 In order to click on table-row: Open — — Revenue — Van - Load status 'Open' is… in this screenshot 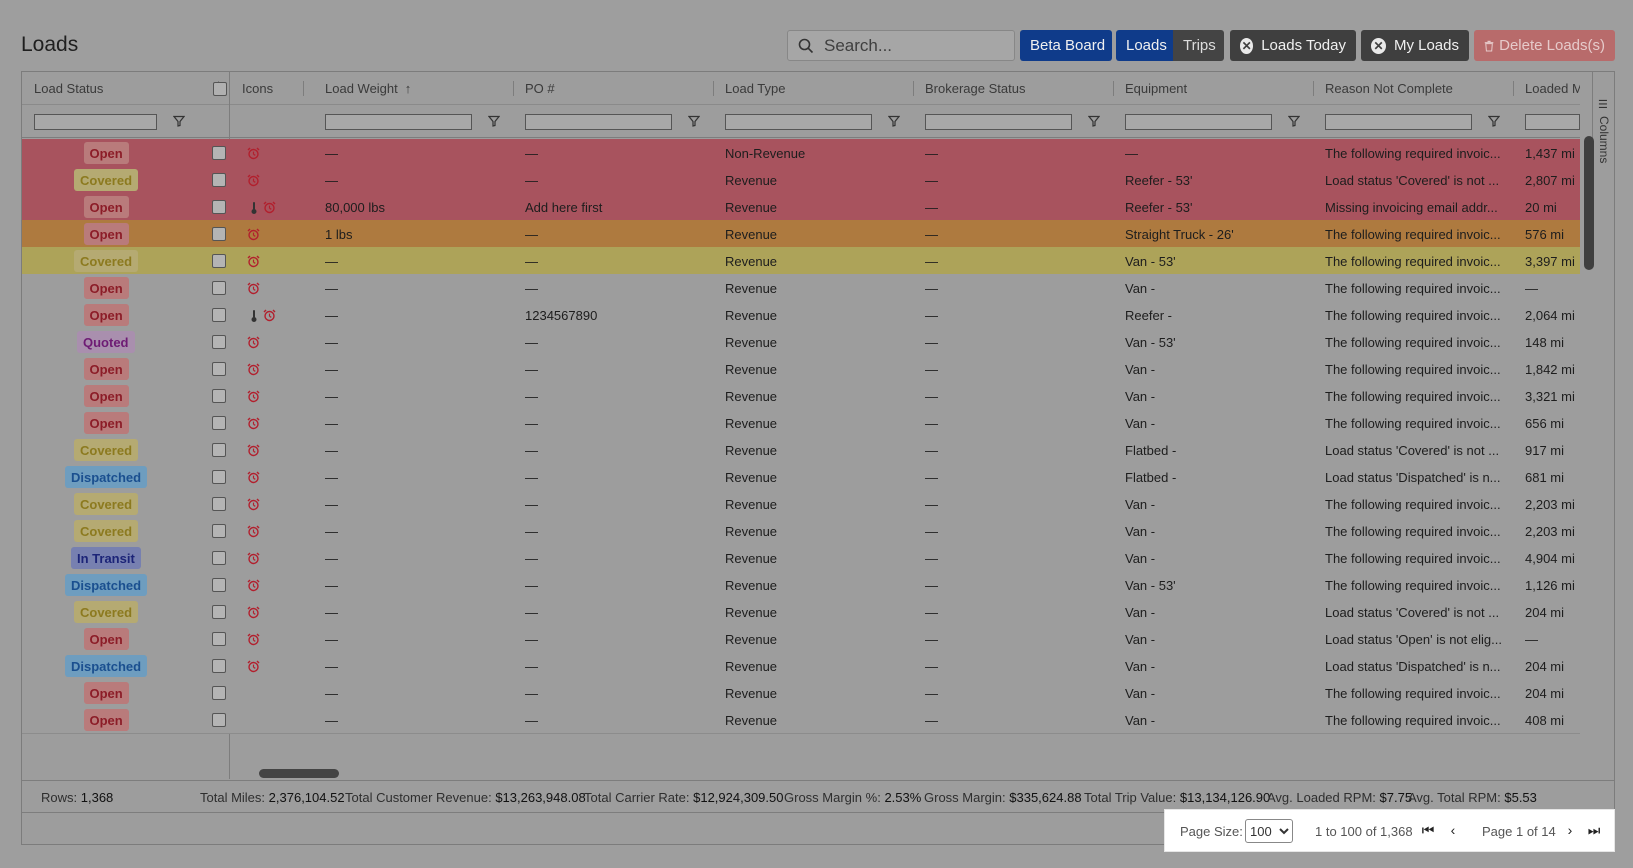, I will do `click(801, 639)`.